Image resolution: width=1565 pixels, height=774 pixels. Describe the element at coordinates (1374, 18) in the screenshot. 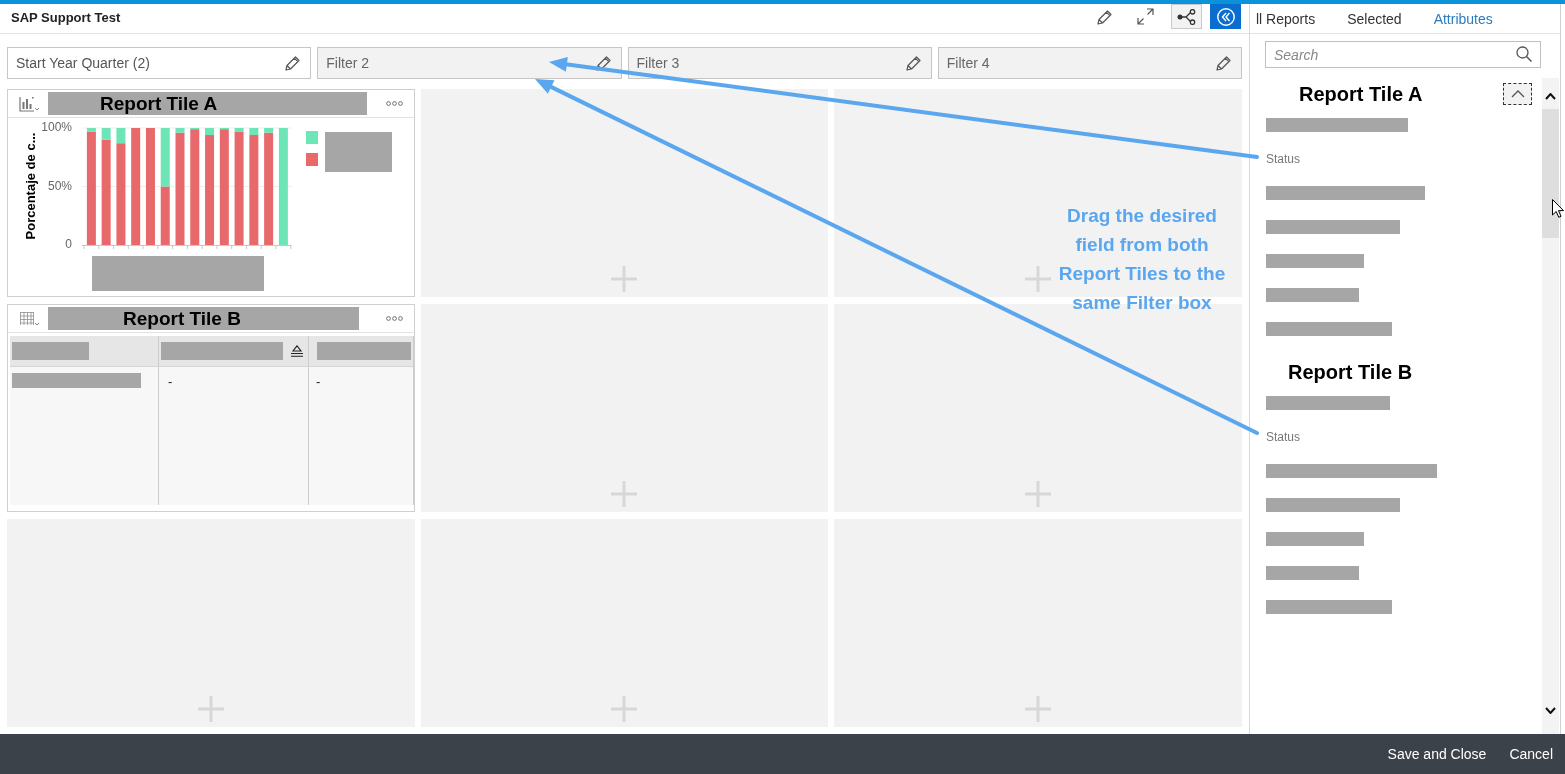

I see `sidebar-tab: Selected` at that location.